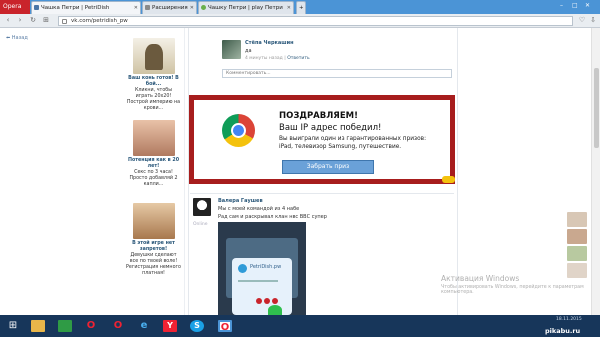  I want to click on address-bar: ‹ › ↻ ⊞ vk.com/petridish_pw ♡ ⇩, so click(300, 21).